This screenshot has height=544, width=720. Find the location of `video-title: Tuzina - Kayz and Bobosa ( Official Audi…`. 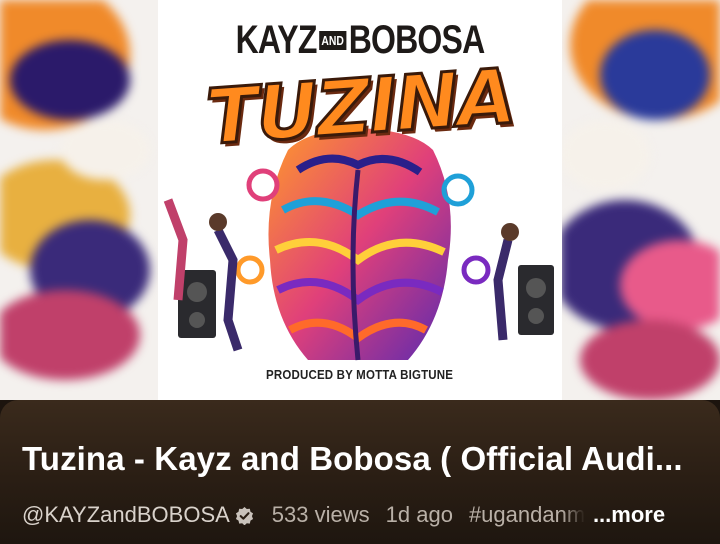

video-title: Tuzina - Kayz and Bobosa ( Official Audi… is located at coordinates (362, 459).